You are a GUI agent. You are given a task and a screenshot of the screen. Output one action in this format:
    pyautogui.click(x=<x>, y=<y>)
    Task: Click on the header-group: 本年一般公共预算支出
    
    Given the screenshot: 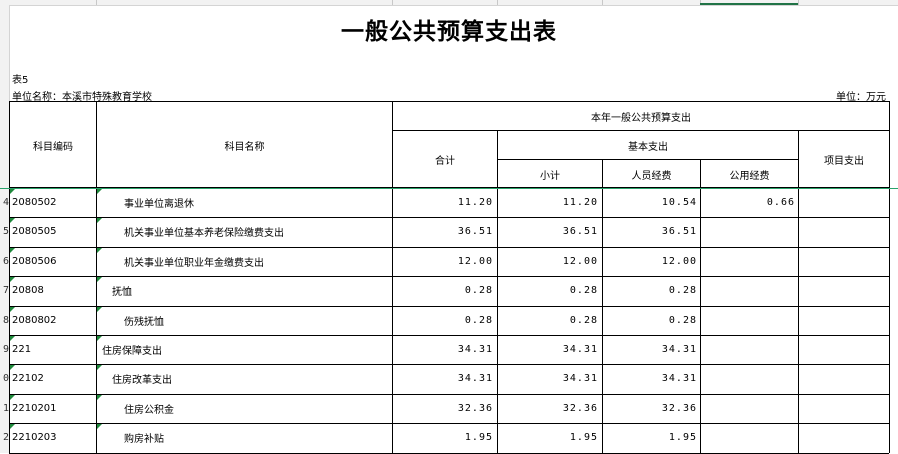 What is the action you would take?
    pyautogui.click(x=641, y=116)
    